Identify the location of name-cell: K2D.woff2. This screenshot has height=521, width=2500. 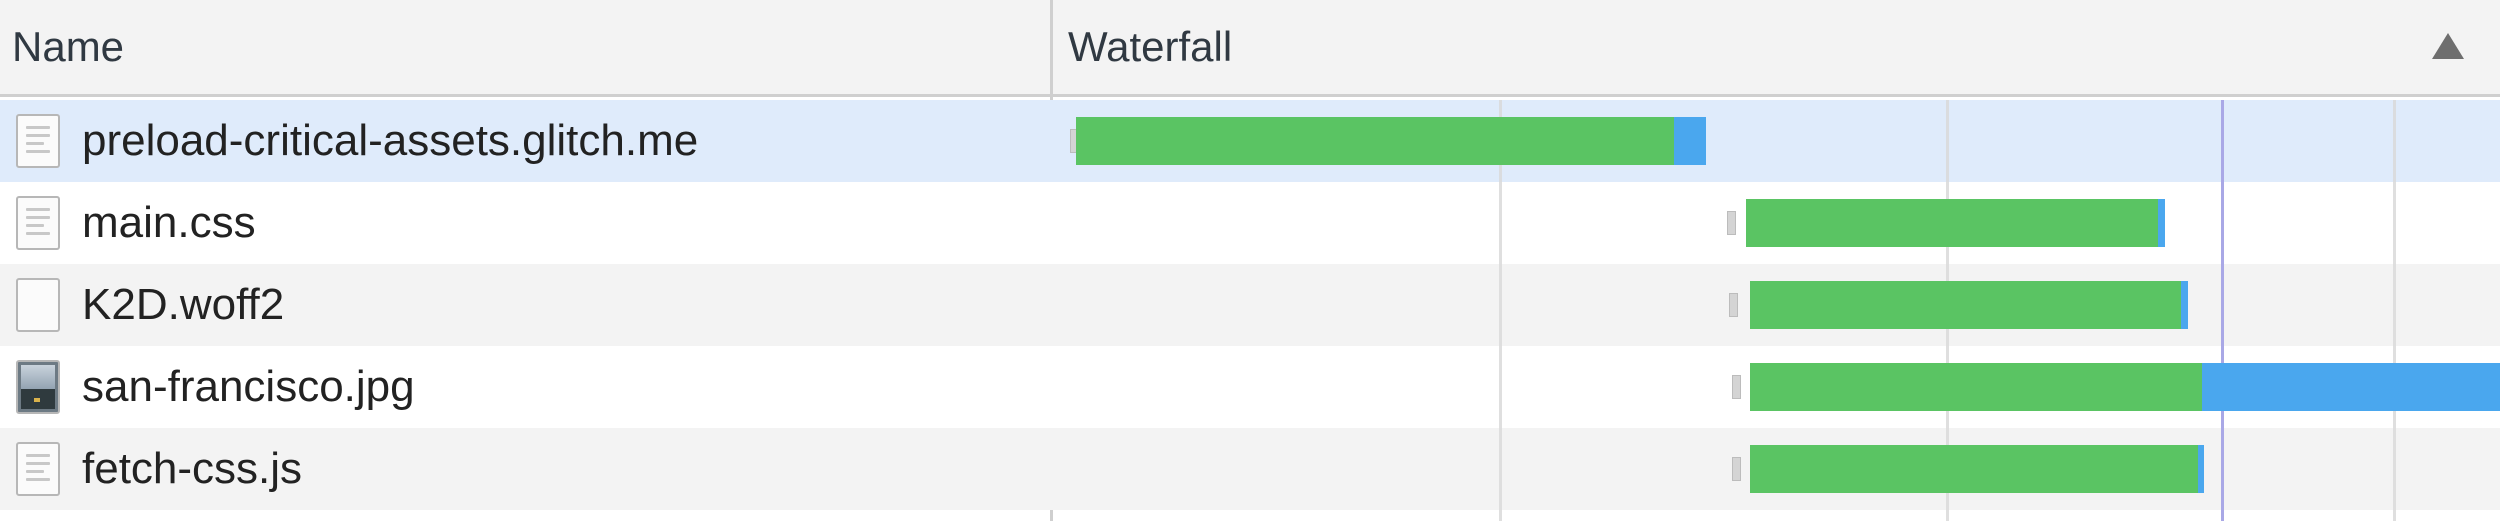
(525, 305).